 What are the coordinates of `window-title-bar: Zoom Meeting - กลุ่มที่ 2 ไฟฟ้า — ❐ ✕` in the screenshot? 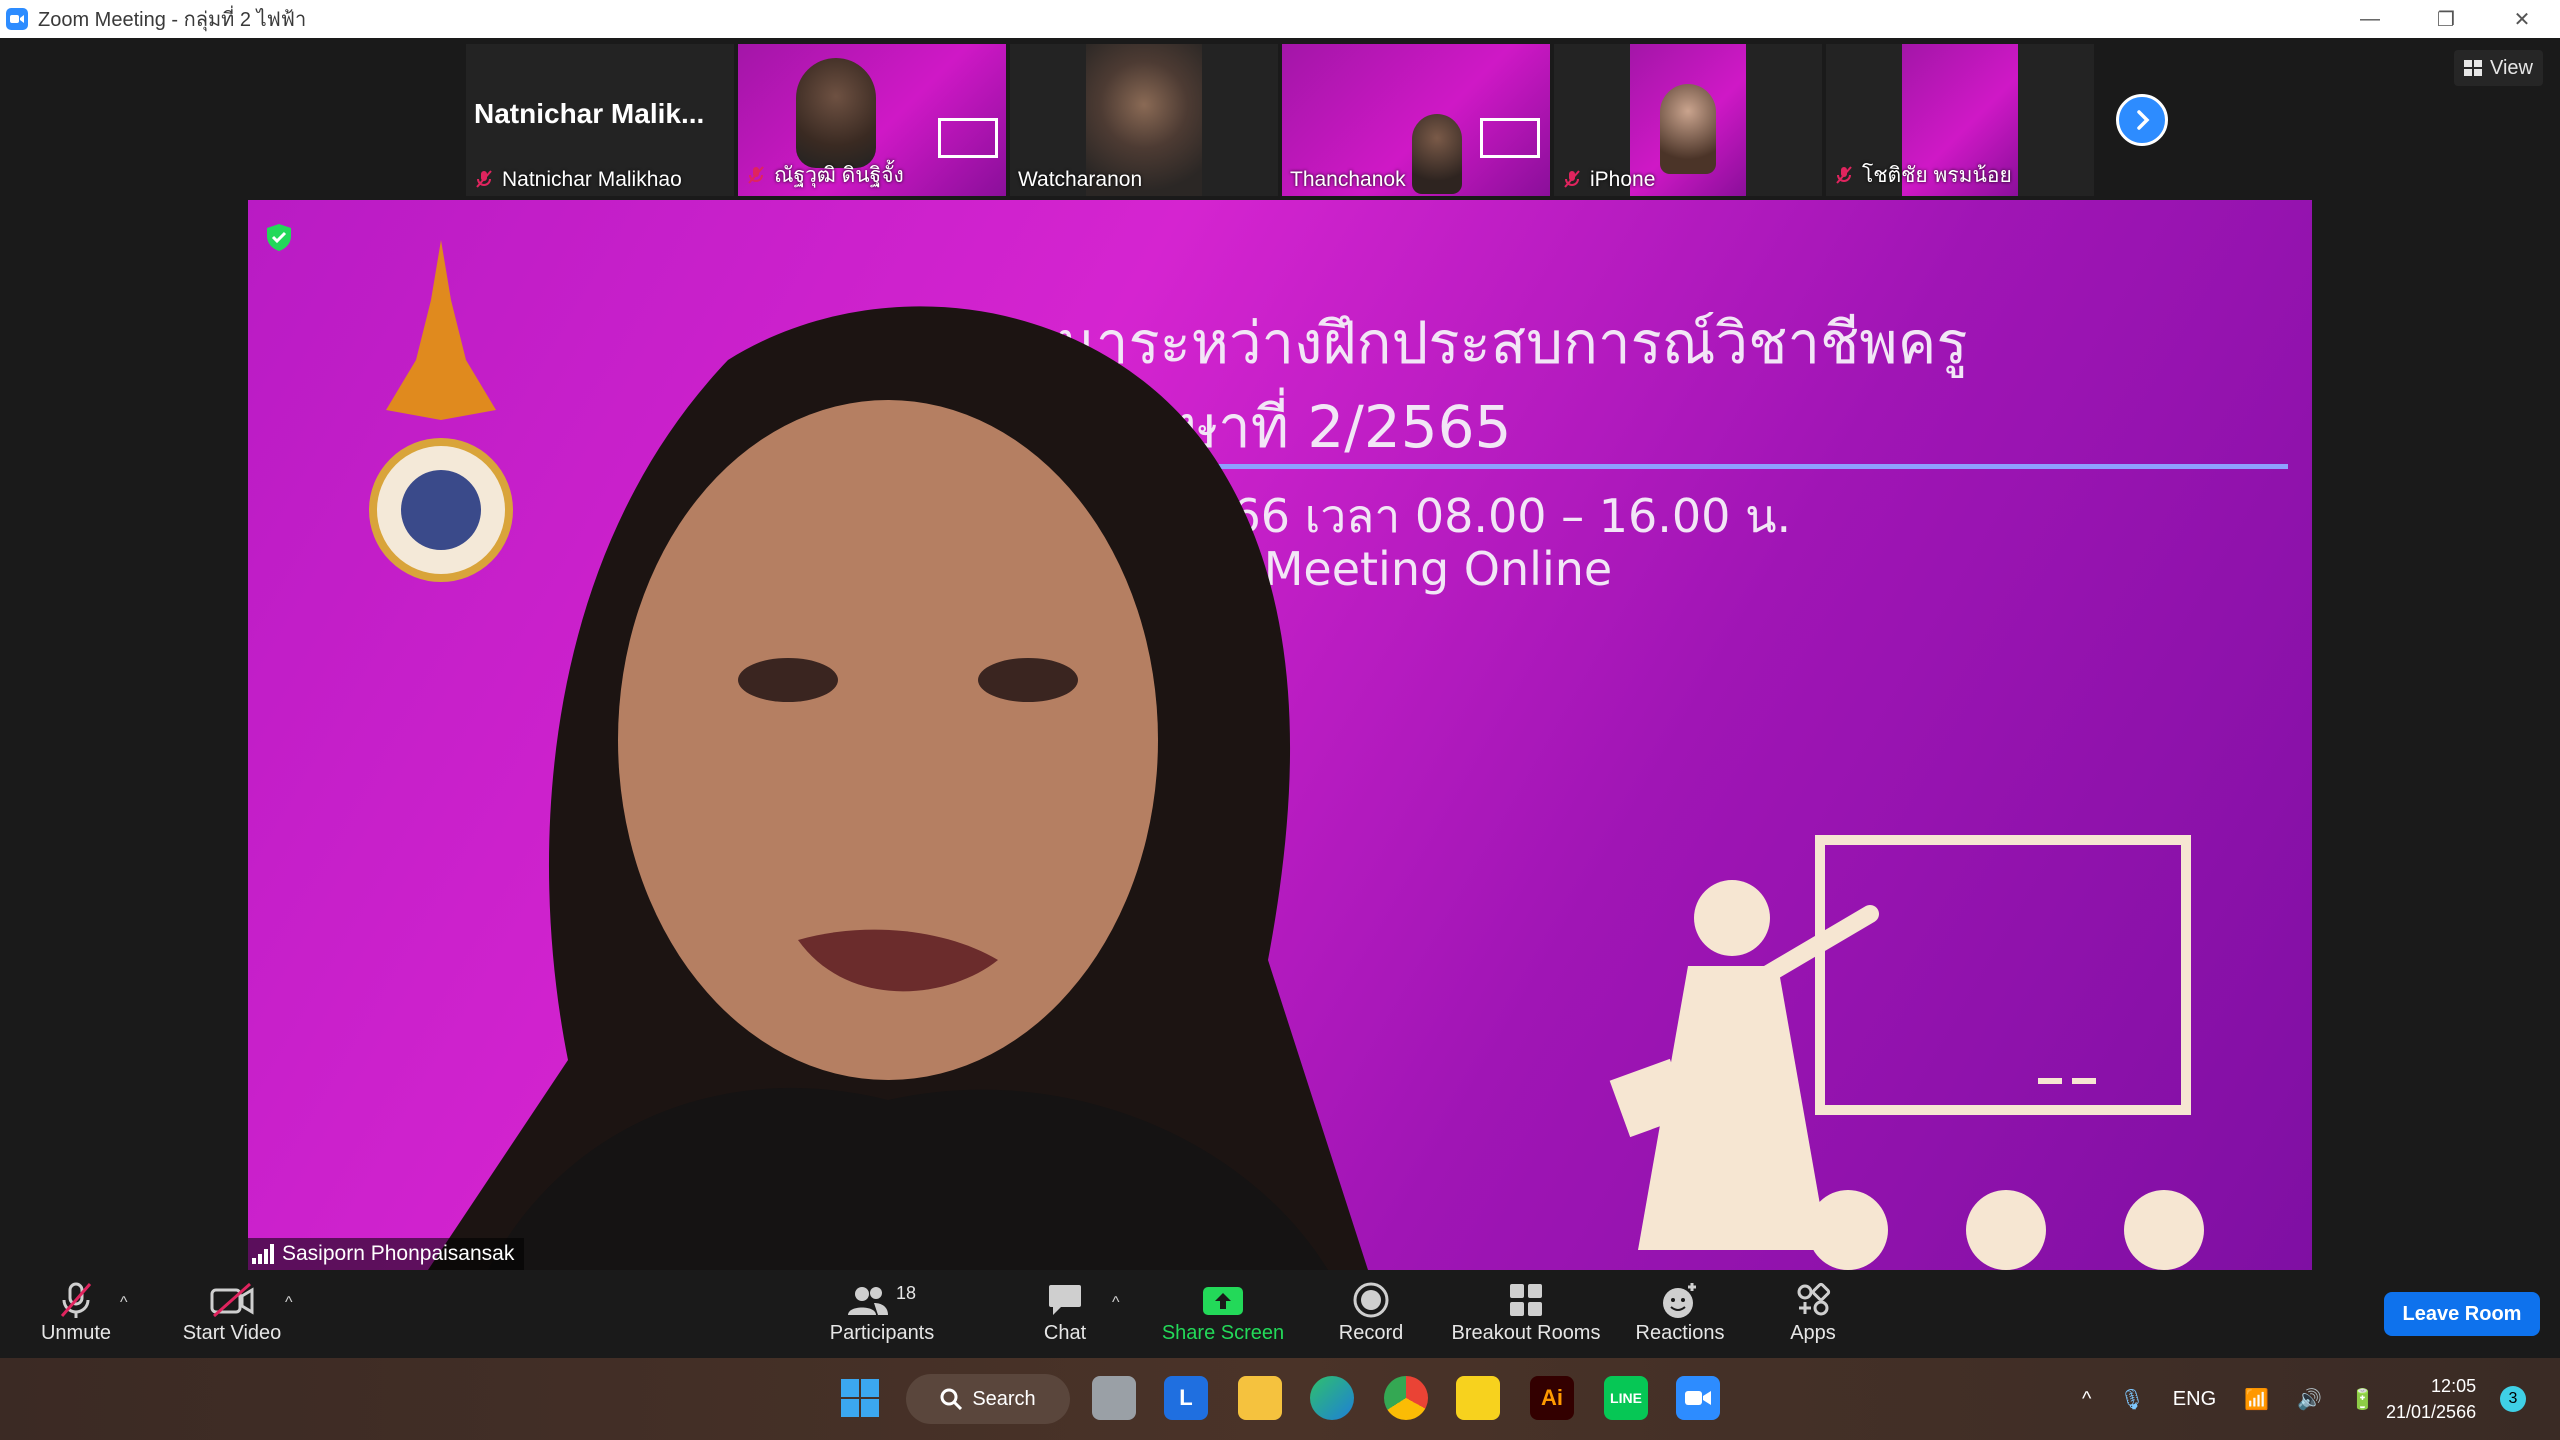 It's located at (1280, 19).